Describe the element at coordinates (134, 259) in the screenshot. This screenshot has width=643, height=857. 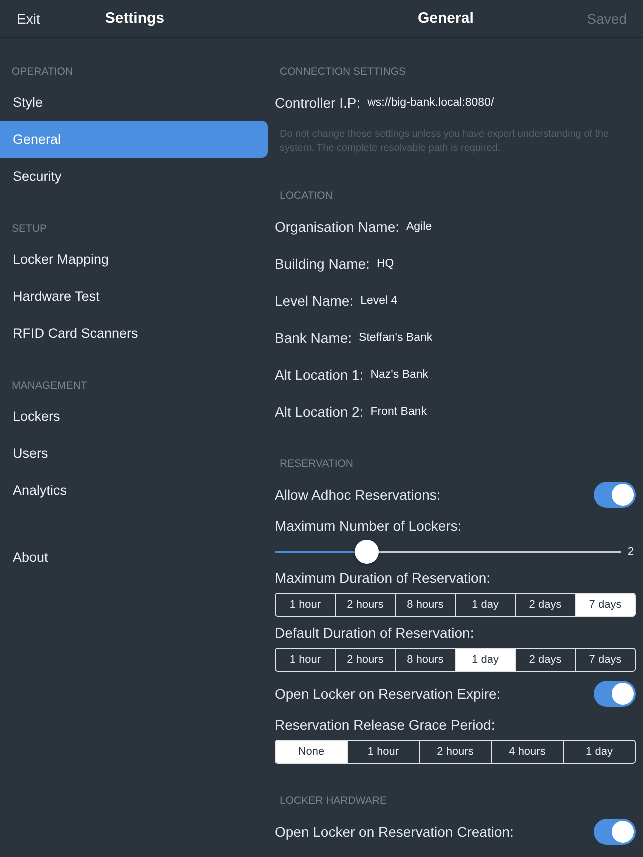
I see `sidebar-item: Locker Mapping` at that location.